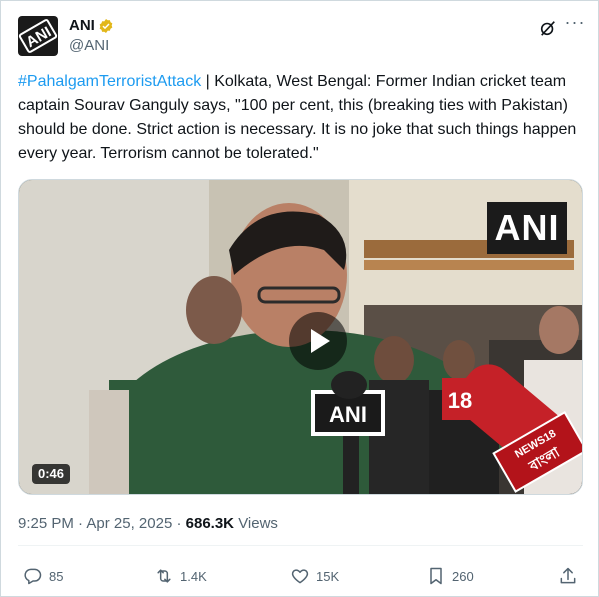 This screenshot has width=599, height=597. I want to click on divider, so click(300, 545).